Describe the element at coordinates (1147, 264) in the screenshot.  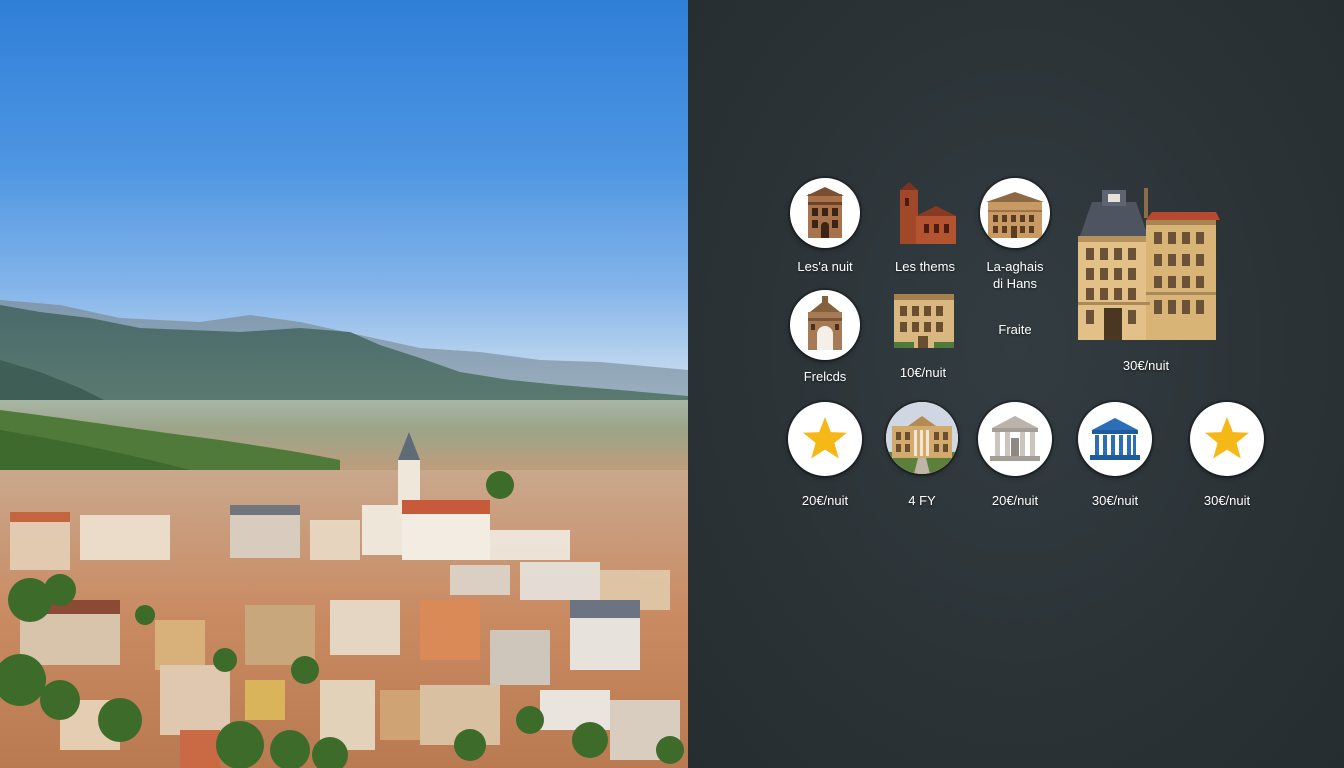
I see `large-hotel-building-icon` at that location.